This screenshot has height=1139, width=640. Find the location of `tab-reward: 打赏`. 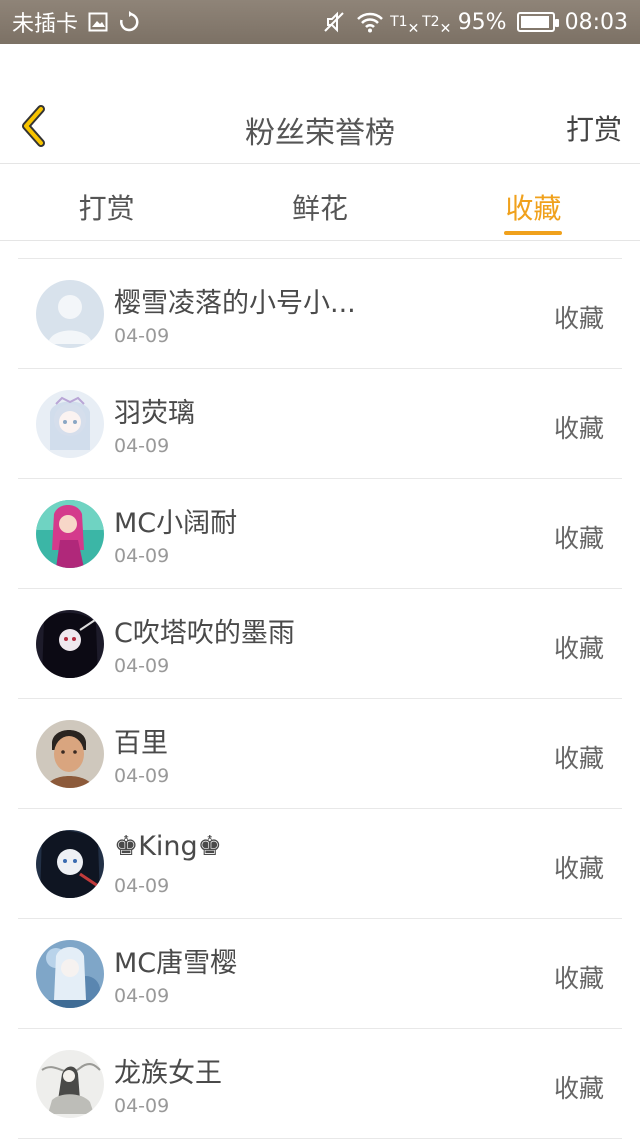

tab-reward: 打赏 is located at coordinates (106, 202).